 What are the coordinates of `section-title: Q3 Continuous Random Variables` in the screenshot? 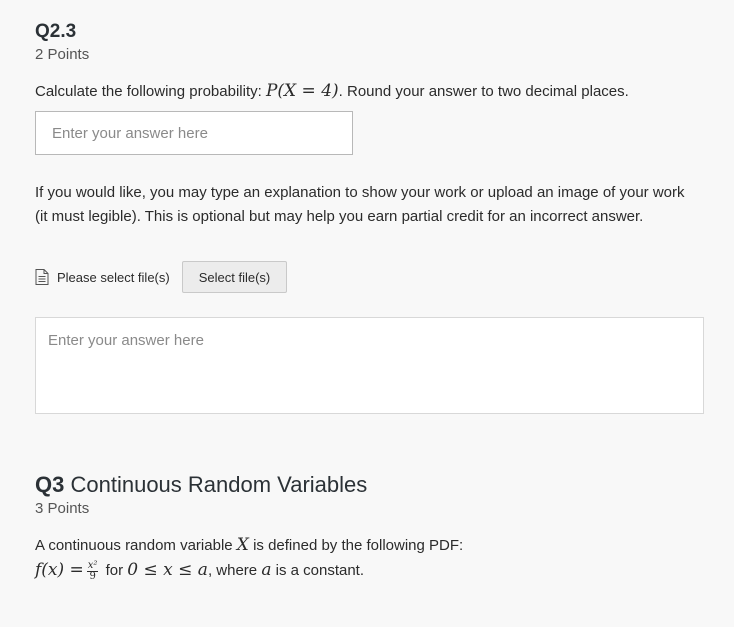 It's located at (201, 485).